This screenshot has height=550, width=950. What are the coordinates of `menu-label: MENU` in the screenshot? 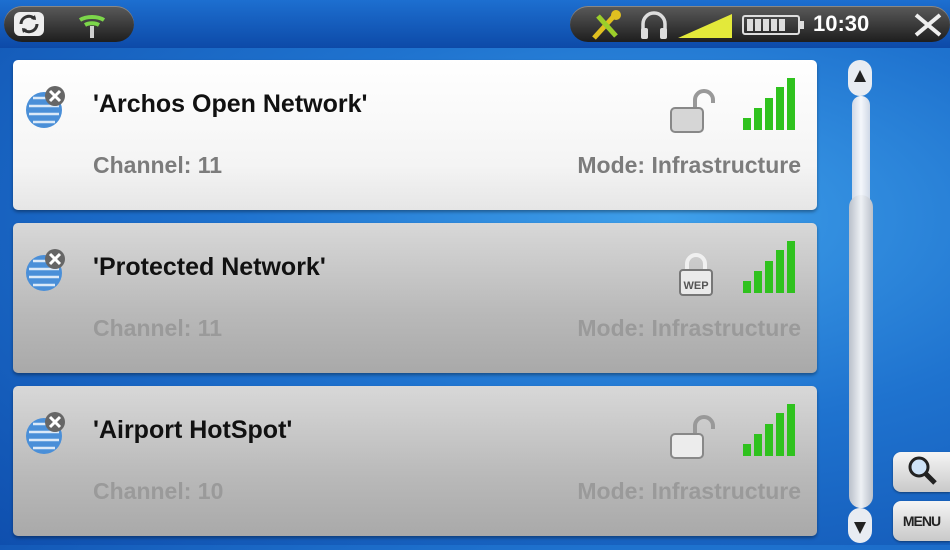 It's located at (921, 521).